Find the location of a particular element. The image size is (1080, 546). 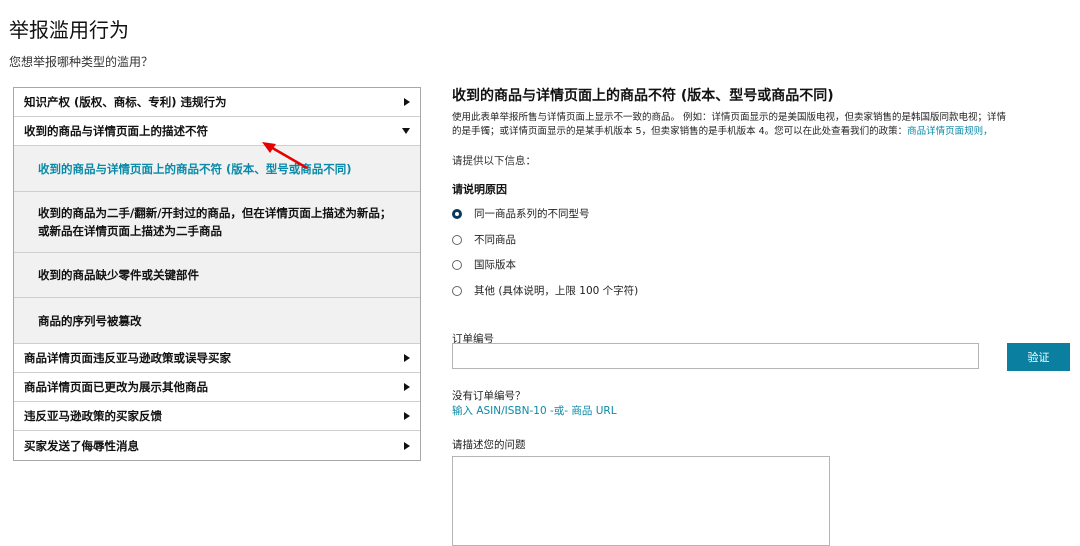

page-title: 举报滥用行为 is located at coordinates (69, 30).